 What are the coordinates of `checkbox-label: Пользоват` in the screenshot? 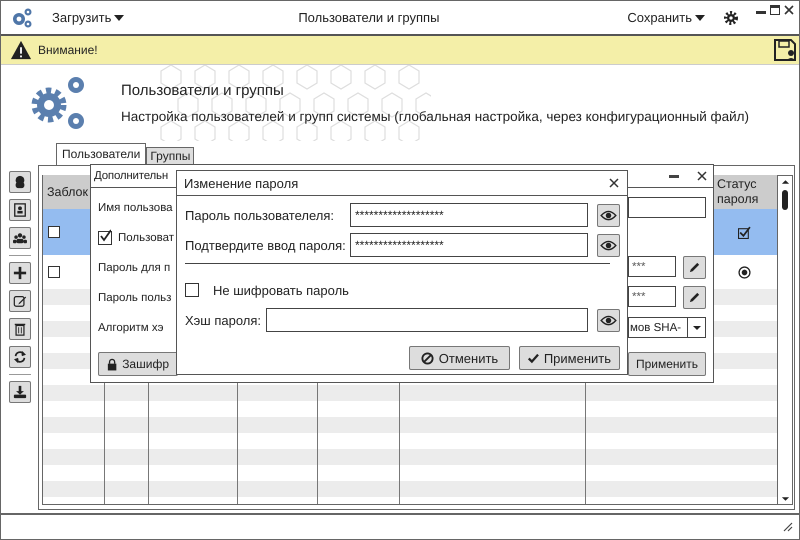 It's located at (146, 238).